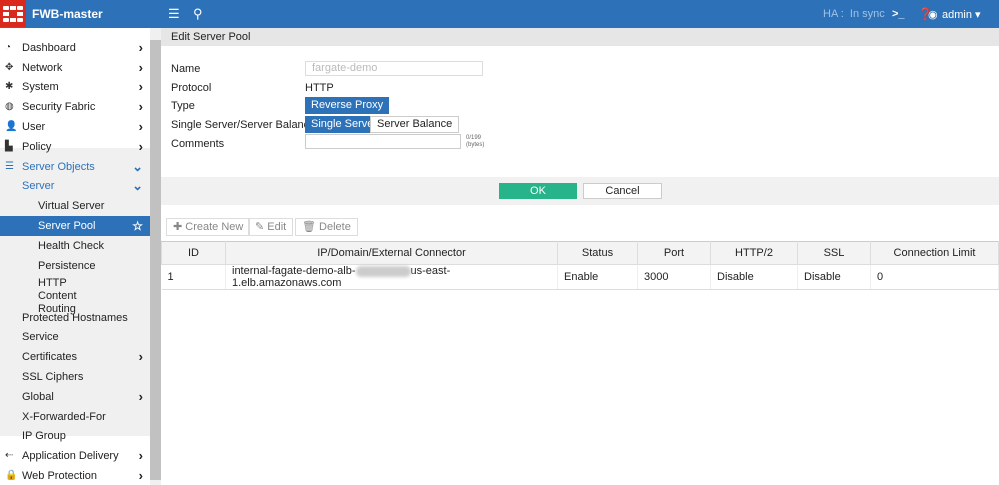 This screenshot has width=999, height=485. What do you see at coordinates (75, 127) in the screenshot?
I see `sidebar-item-user: 👤 User ›` at bounding box center [75, 127].